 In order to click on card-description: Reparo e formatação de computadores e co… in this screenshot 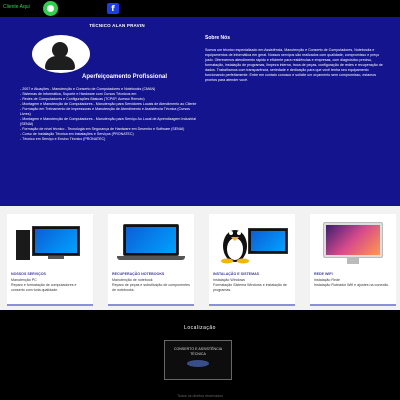, I will do `click(44, 287)`.